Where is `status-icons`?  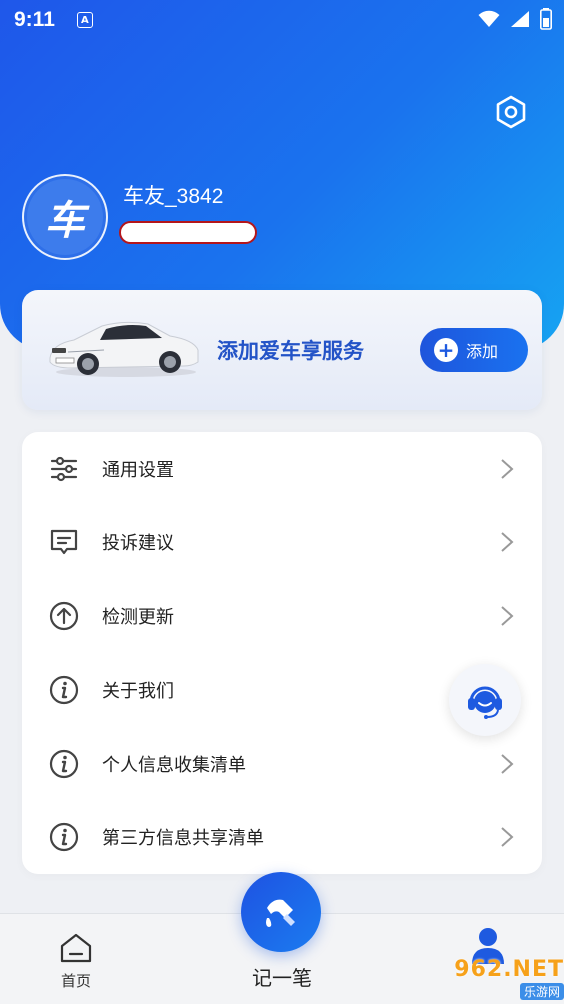 status-icons is located at coordinates (515, 19).